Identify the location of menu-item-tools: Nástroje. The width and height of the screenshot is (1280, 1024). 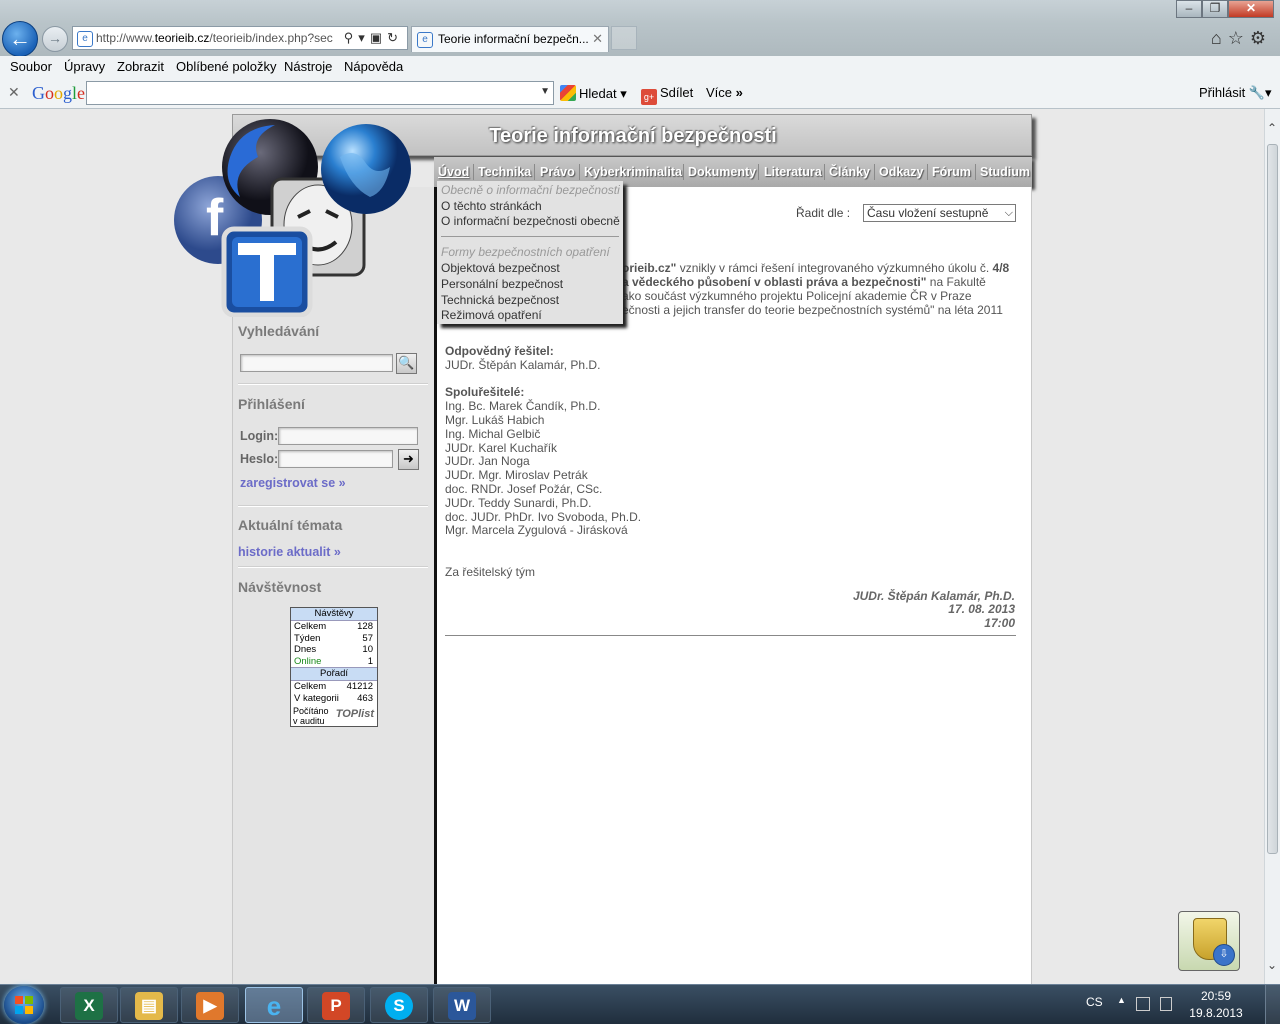
(308, 66).